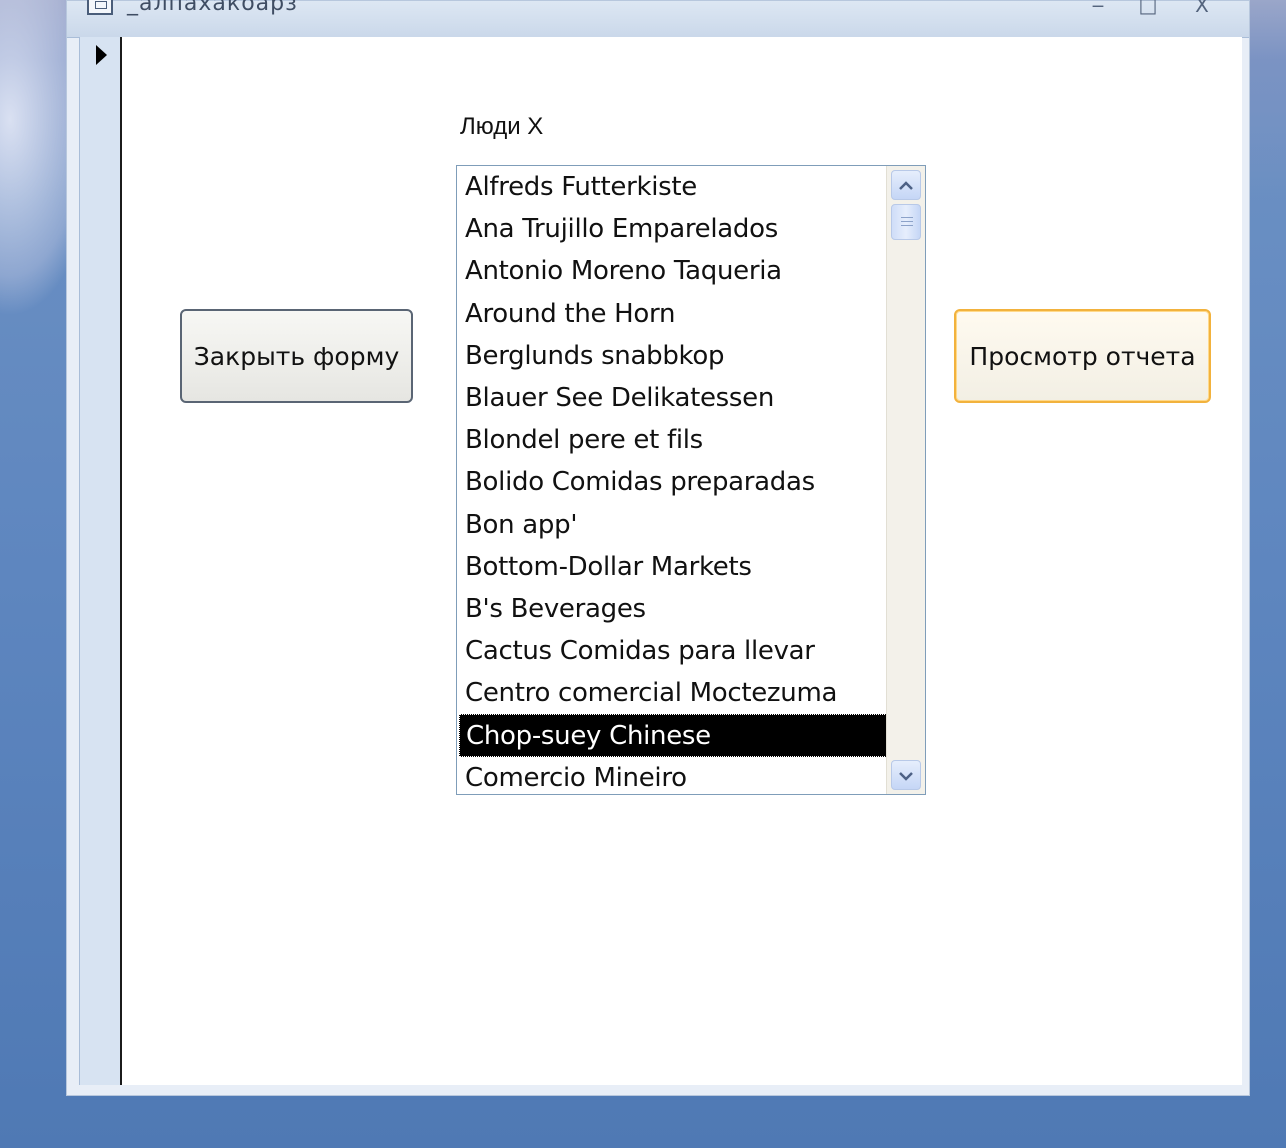  What do you see at coordinates (101, 561) in the screenshot?
I see `record-selector` at bounding box center [101, 561].